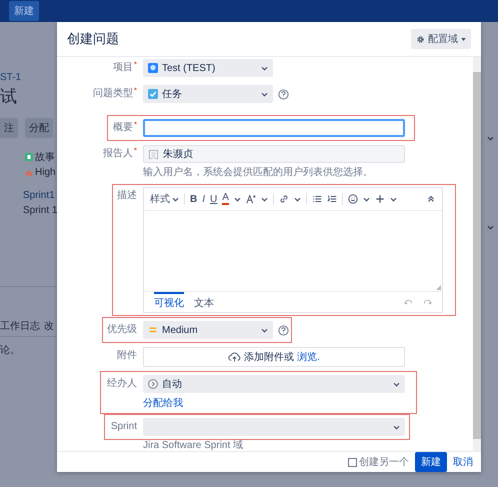 The width and height of the screenshot is (498, 487). Describe the element at coordinates (214, 199) in the screenshot. I see `underline-button: U` at that location.